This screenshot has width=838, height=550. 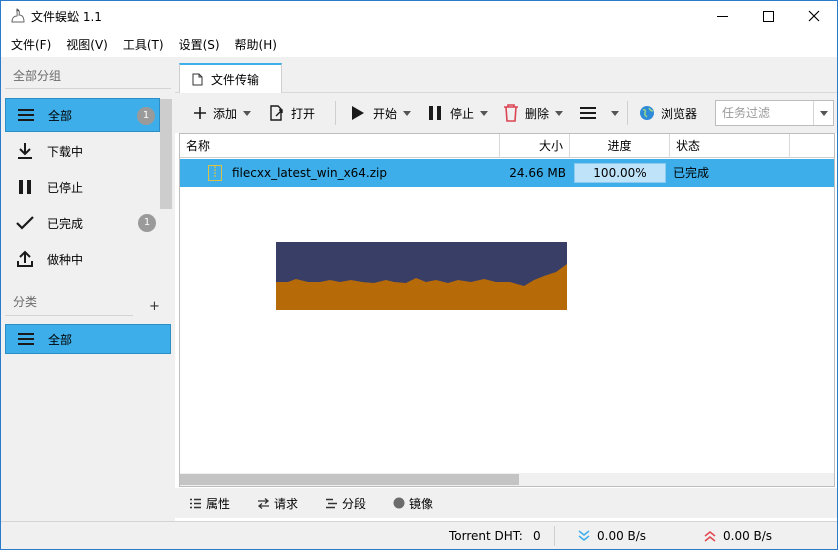 I want to click on download-speed-value: 0.00 B/s, so click(x=622, y=536).